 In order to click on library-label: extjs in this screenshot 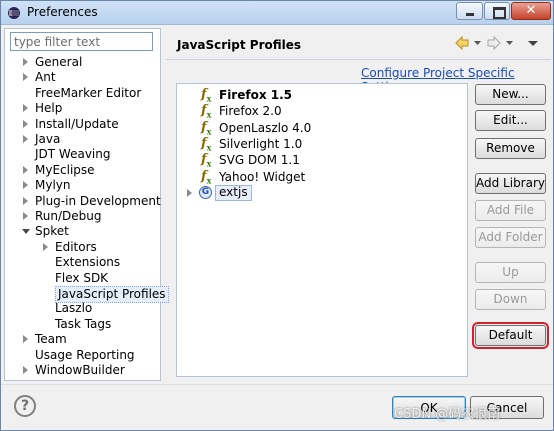, I will do `click(233, 192)`.